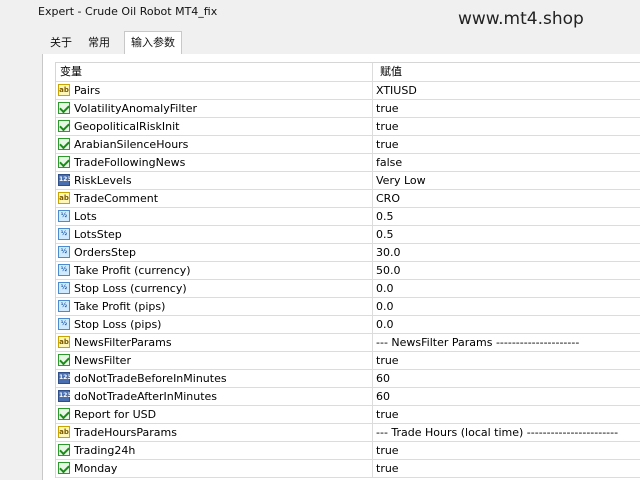  What do you see at coordinates (214, 90) in the screenshot?
I see `variable-cell: ab Pairs` at bounding box center [214, 90].